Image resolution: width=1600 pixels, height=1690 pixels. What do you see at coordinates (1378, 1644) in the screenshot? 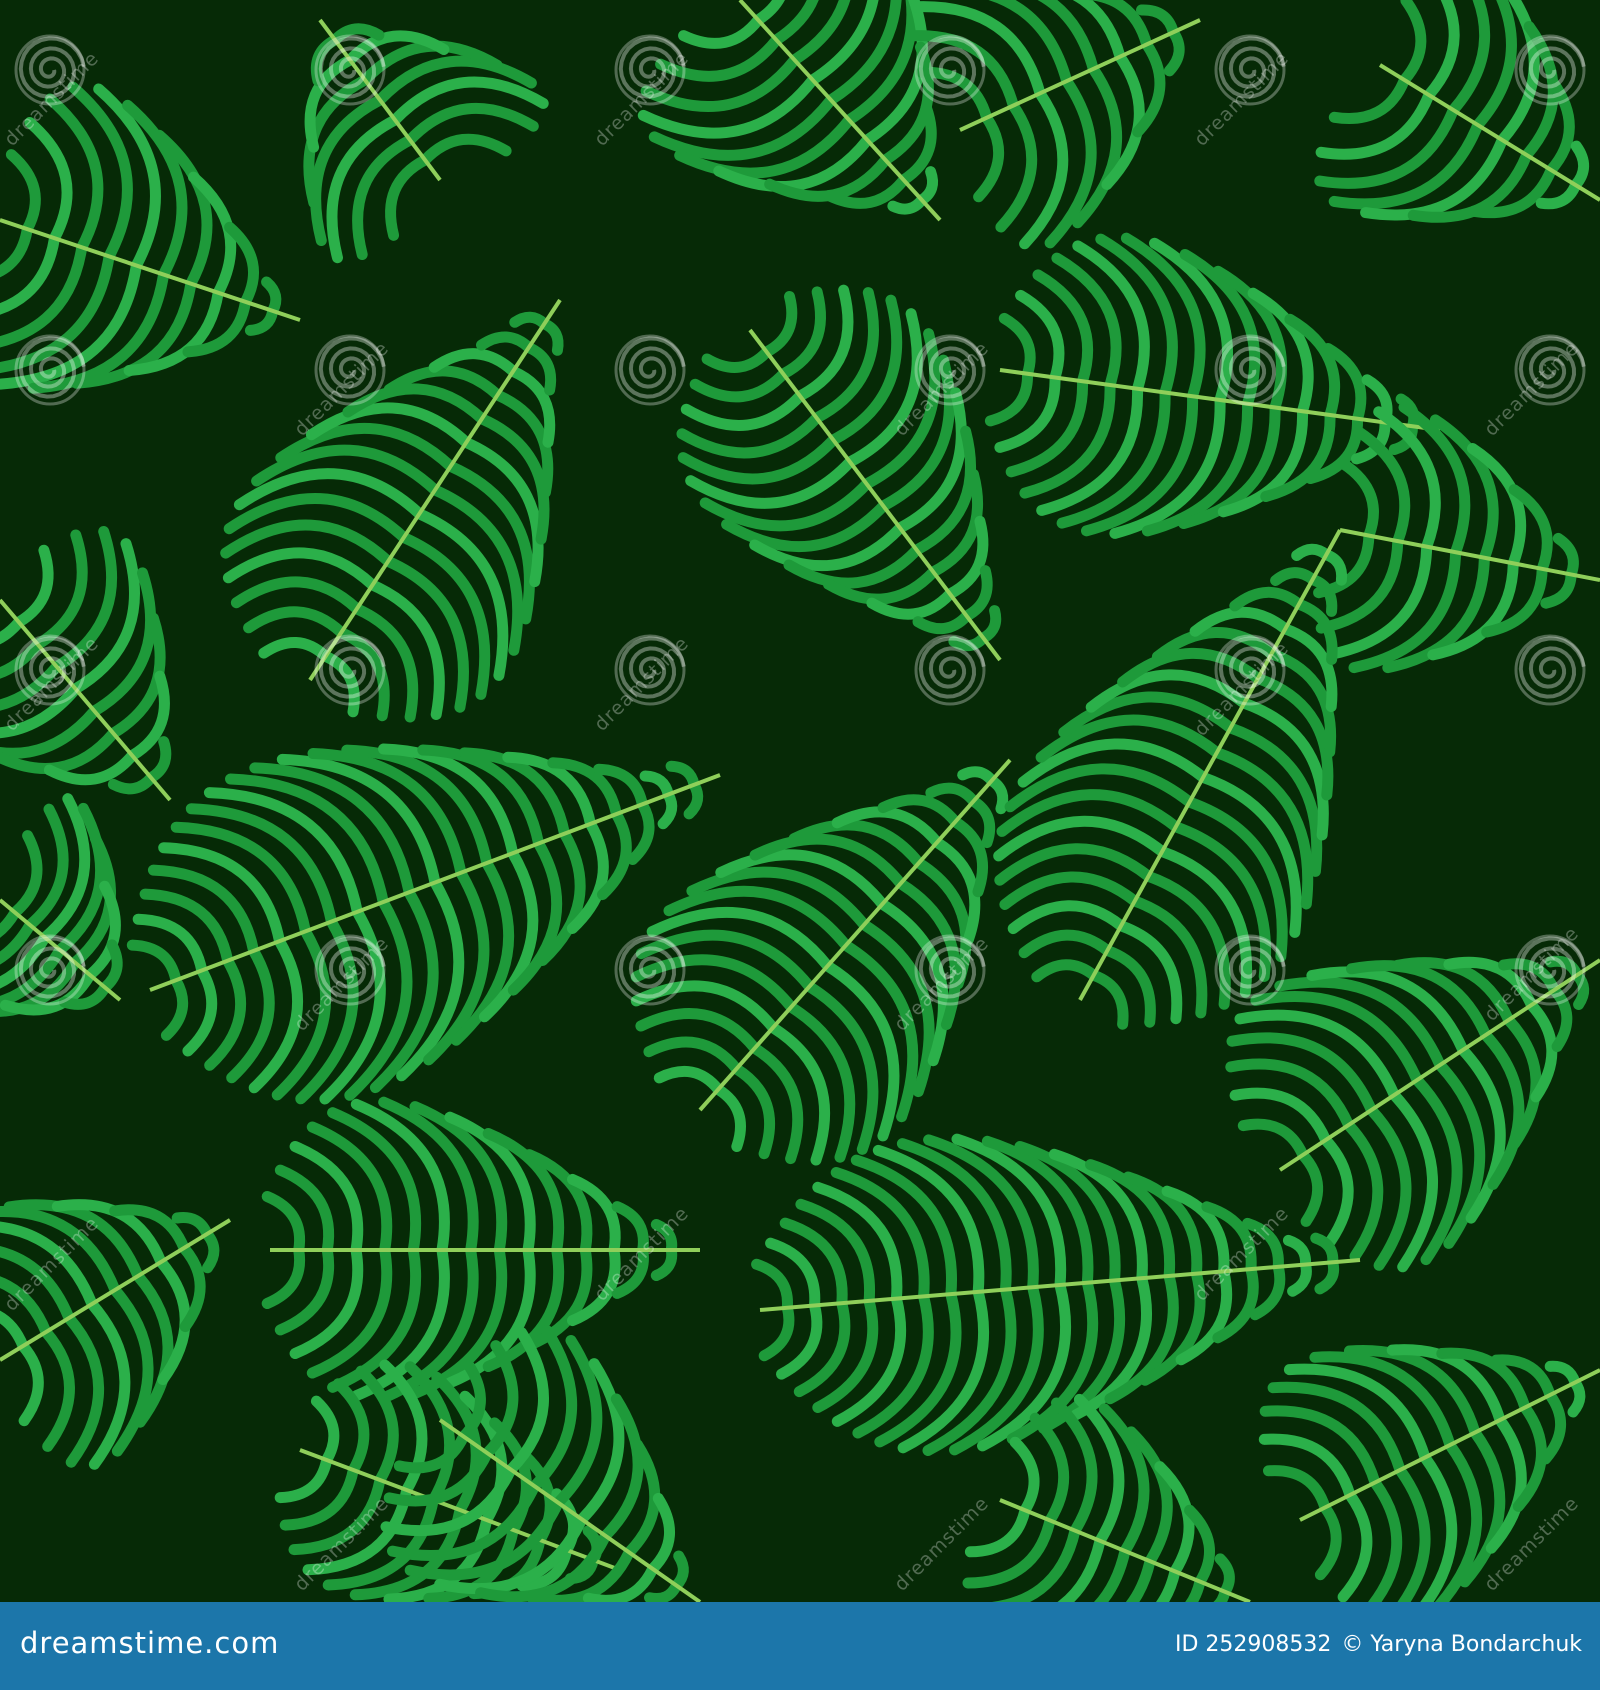
I see `image-credit: ID 252908532 © Yaryna Bondarchuk` at bounding box center [1378, 1644].